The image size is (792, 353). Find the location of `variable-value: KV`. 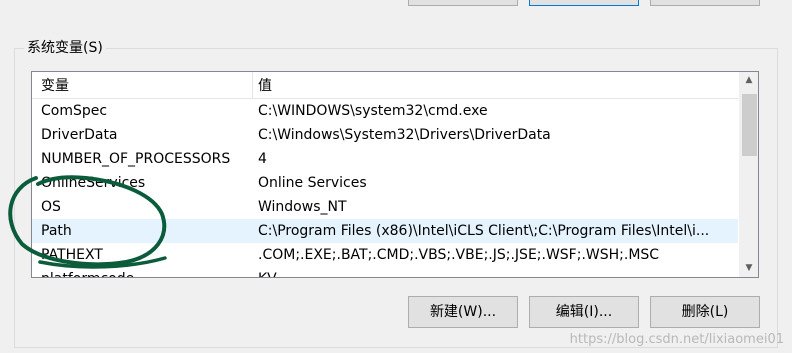

variable-value: KV is located at coordinates (495, 272).